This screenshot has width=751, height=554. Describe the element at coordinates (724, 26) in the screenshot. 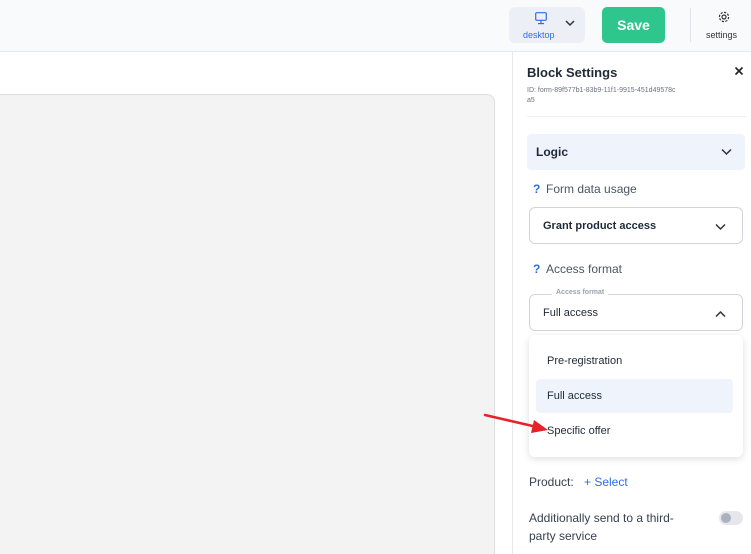

I see `settings-button: settings` at that location.